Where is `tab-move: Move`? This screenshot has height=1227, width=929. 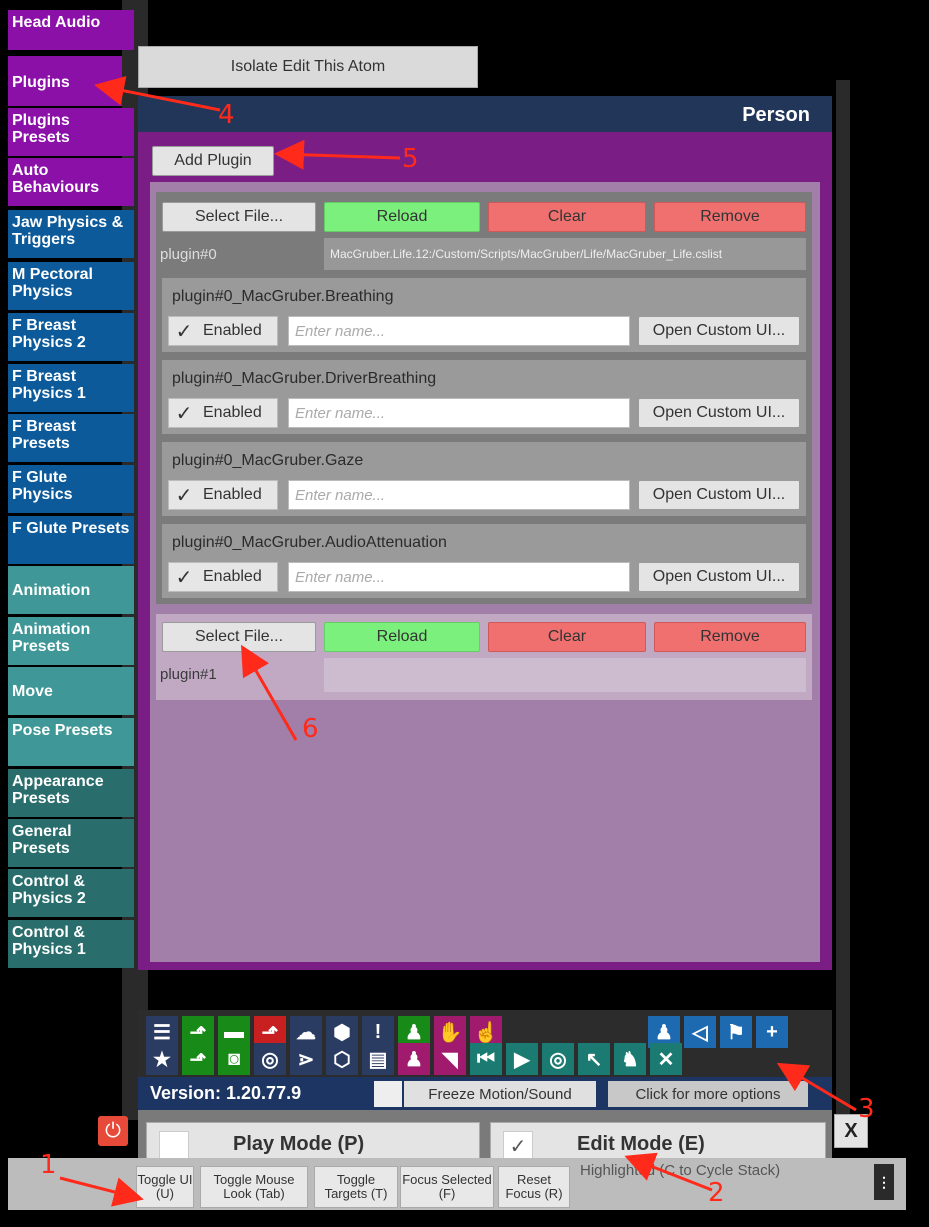
tab-move: Move is located at coordinates (71, 691).